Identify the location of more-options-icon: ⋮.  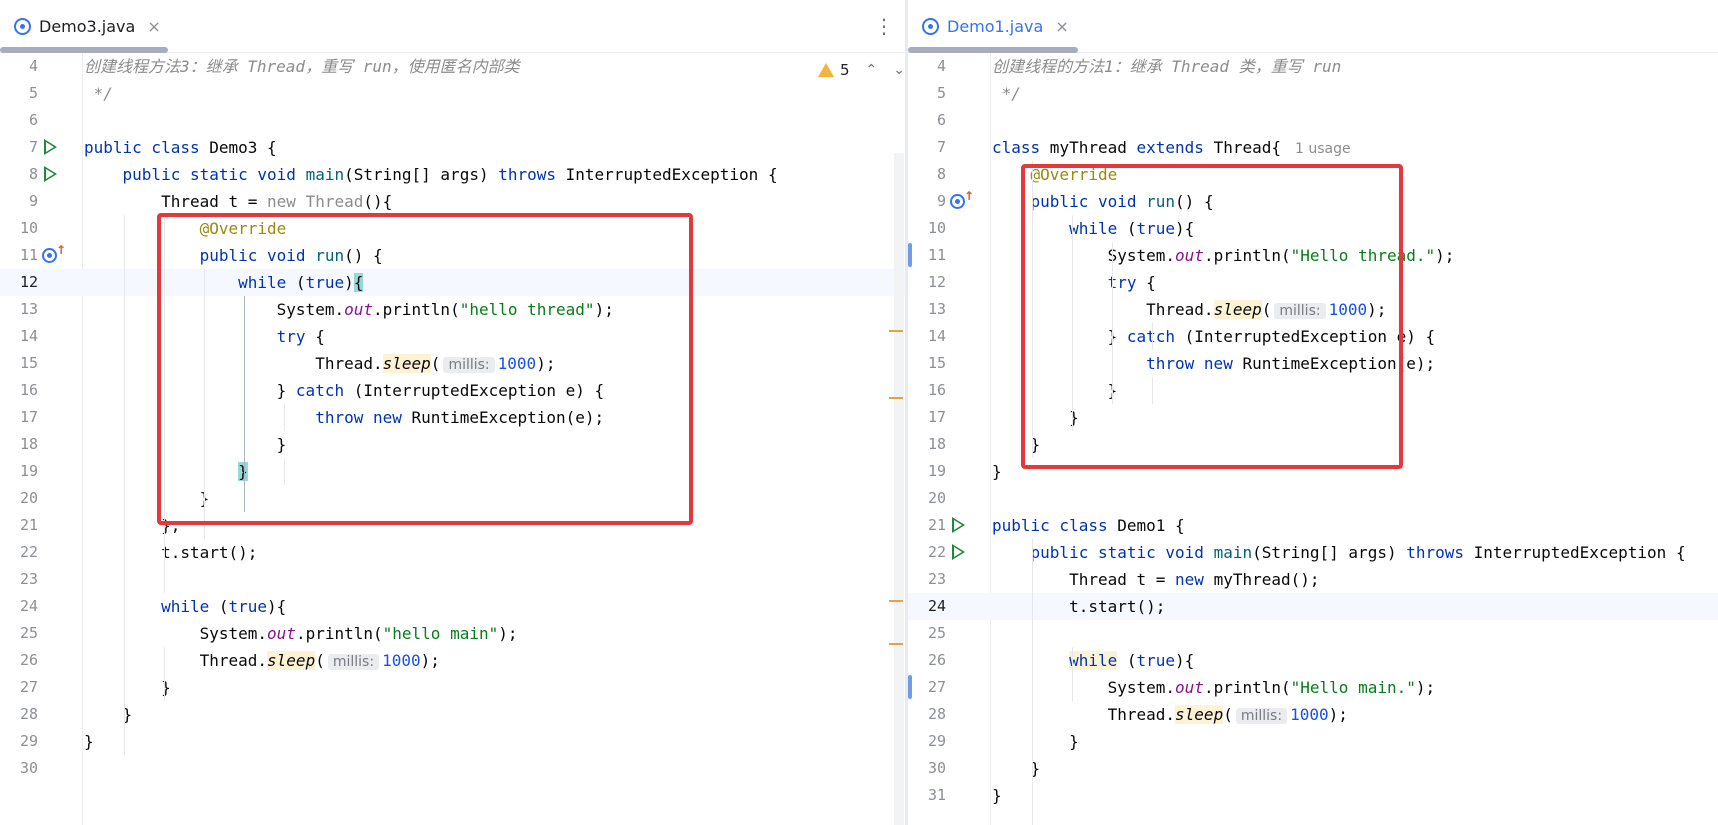
(884, 26).